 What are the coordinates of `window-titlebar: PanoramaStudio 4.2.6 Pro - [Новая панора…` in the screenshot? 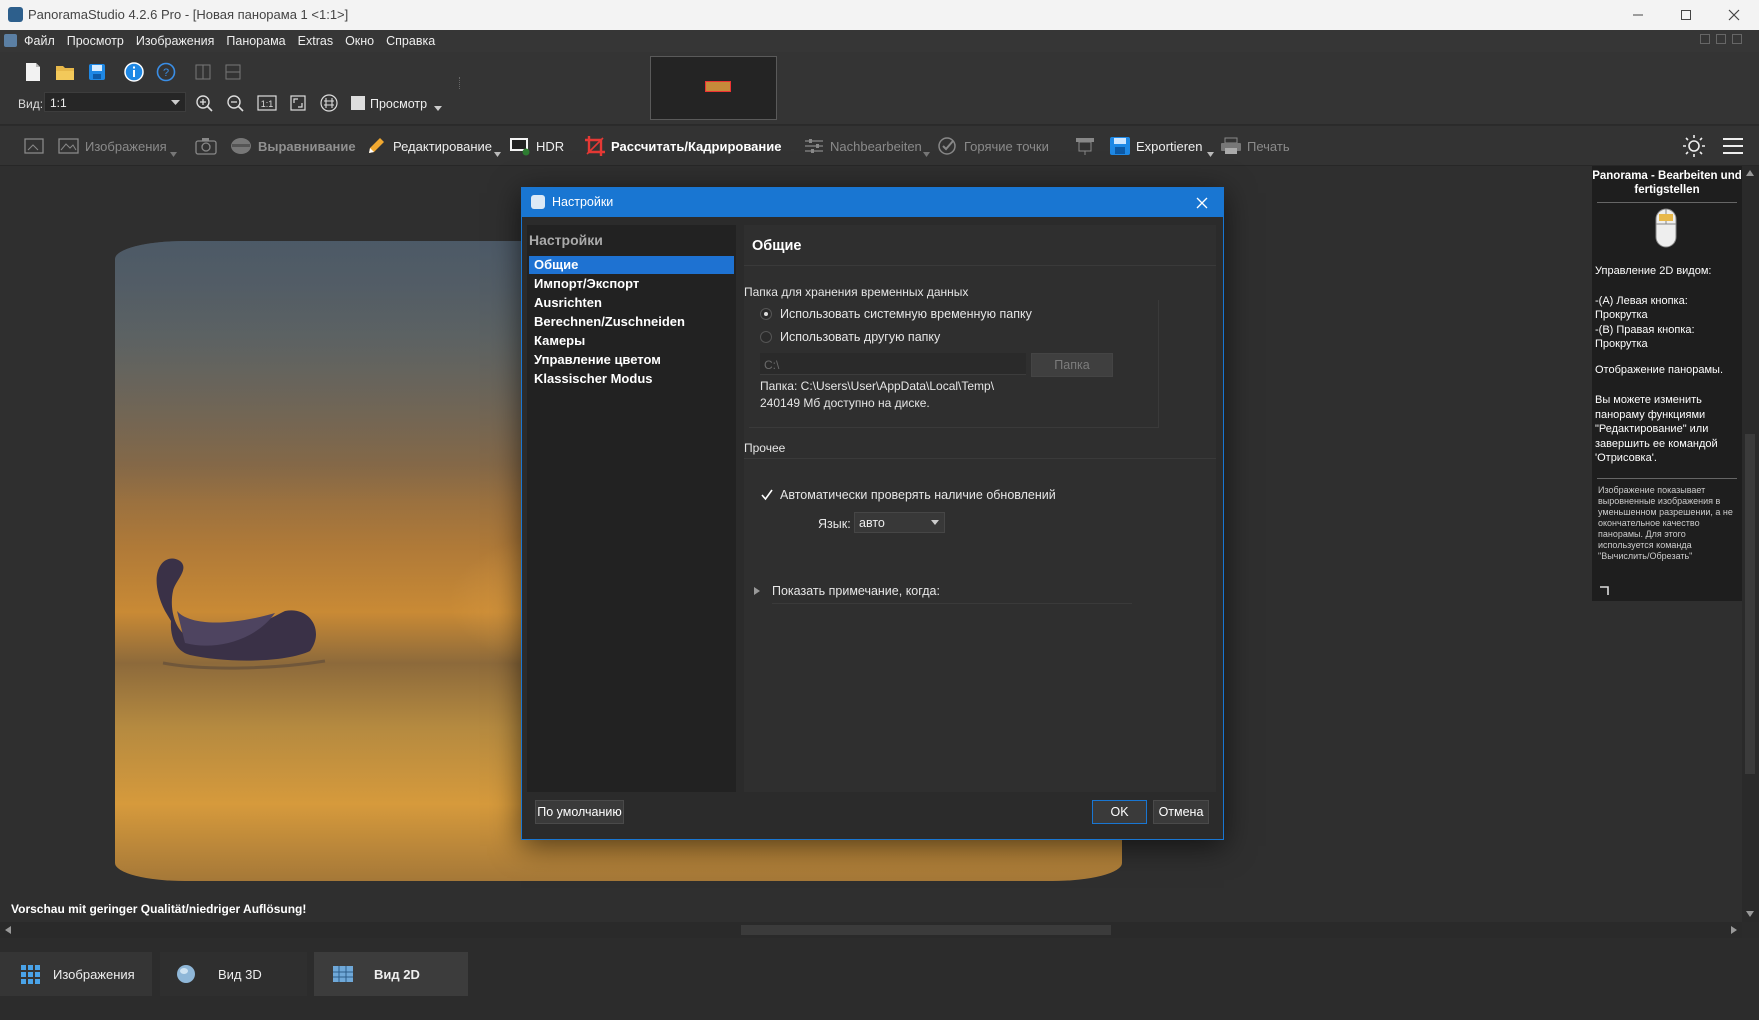 It's located at (879, 15).